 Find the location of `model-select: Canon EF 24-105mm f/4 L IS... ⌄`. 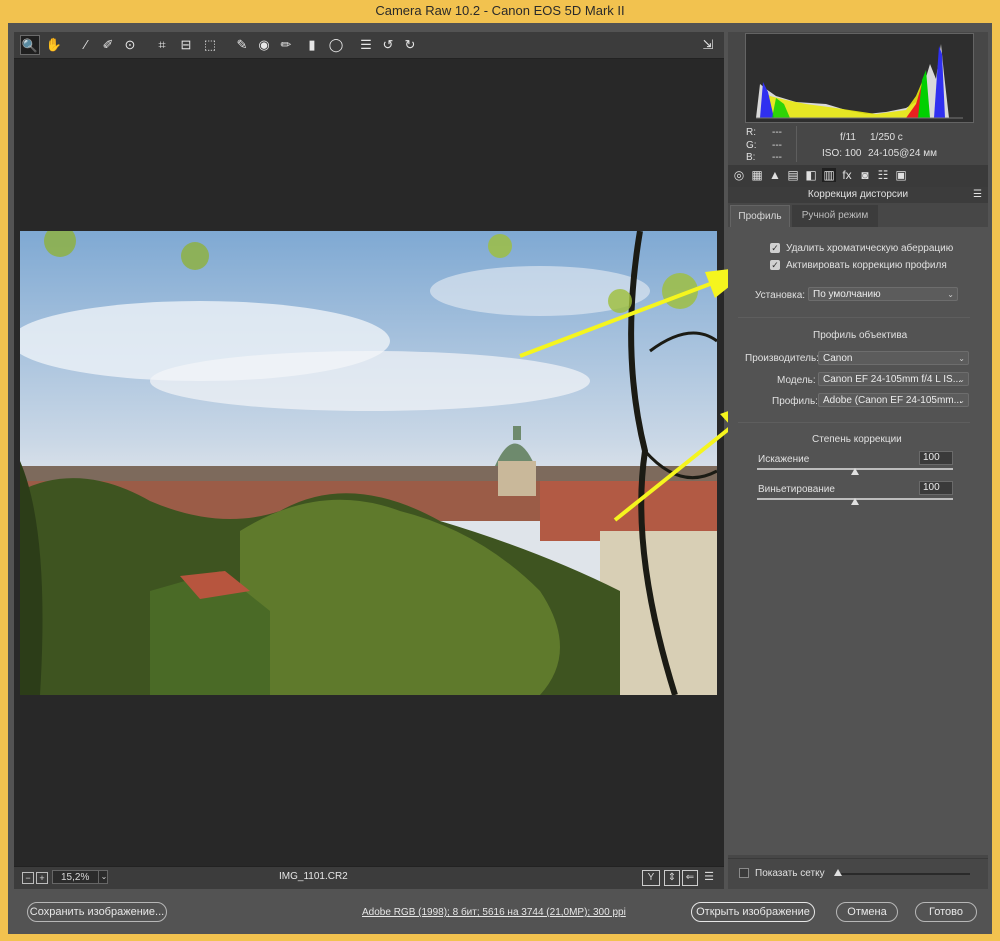

model-select: Canon EF 24-105mm f/4 L IS... ⌄ is located at coordinates (893, 379).